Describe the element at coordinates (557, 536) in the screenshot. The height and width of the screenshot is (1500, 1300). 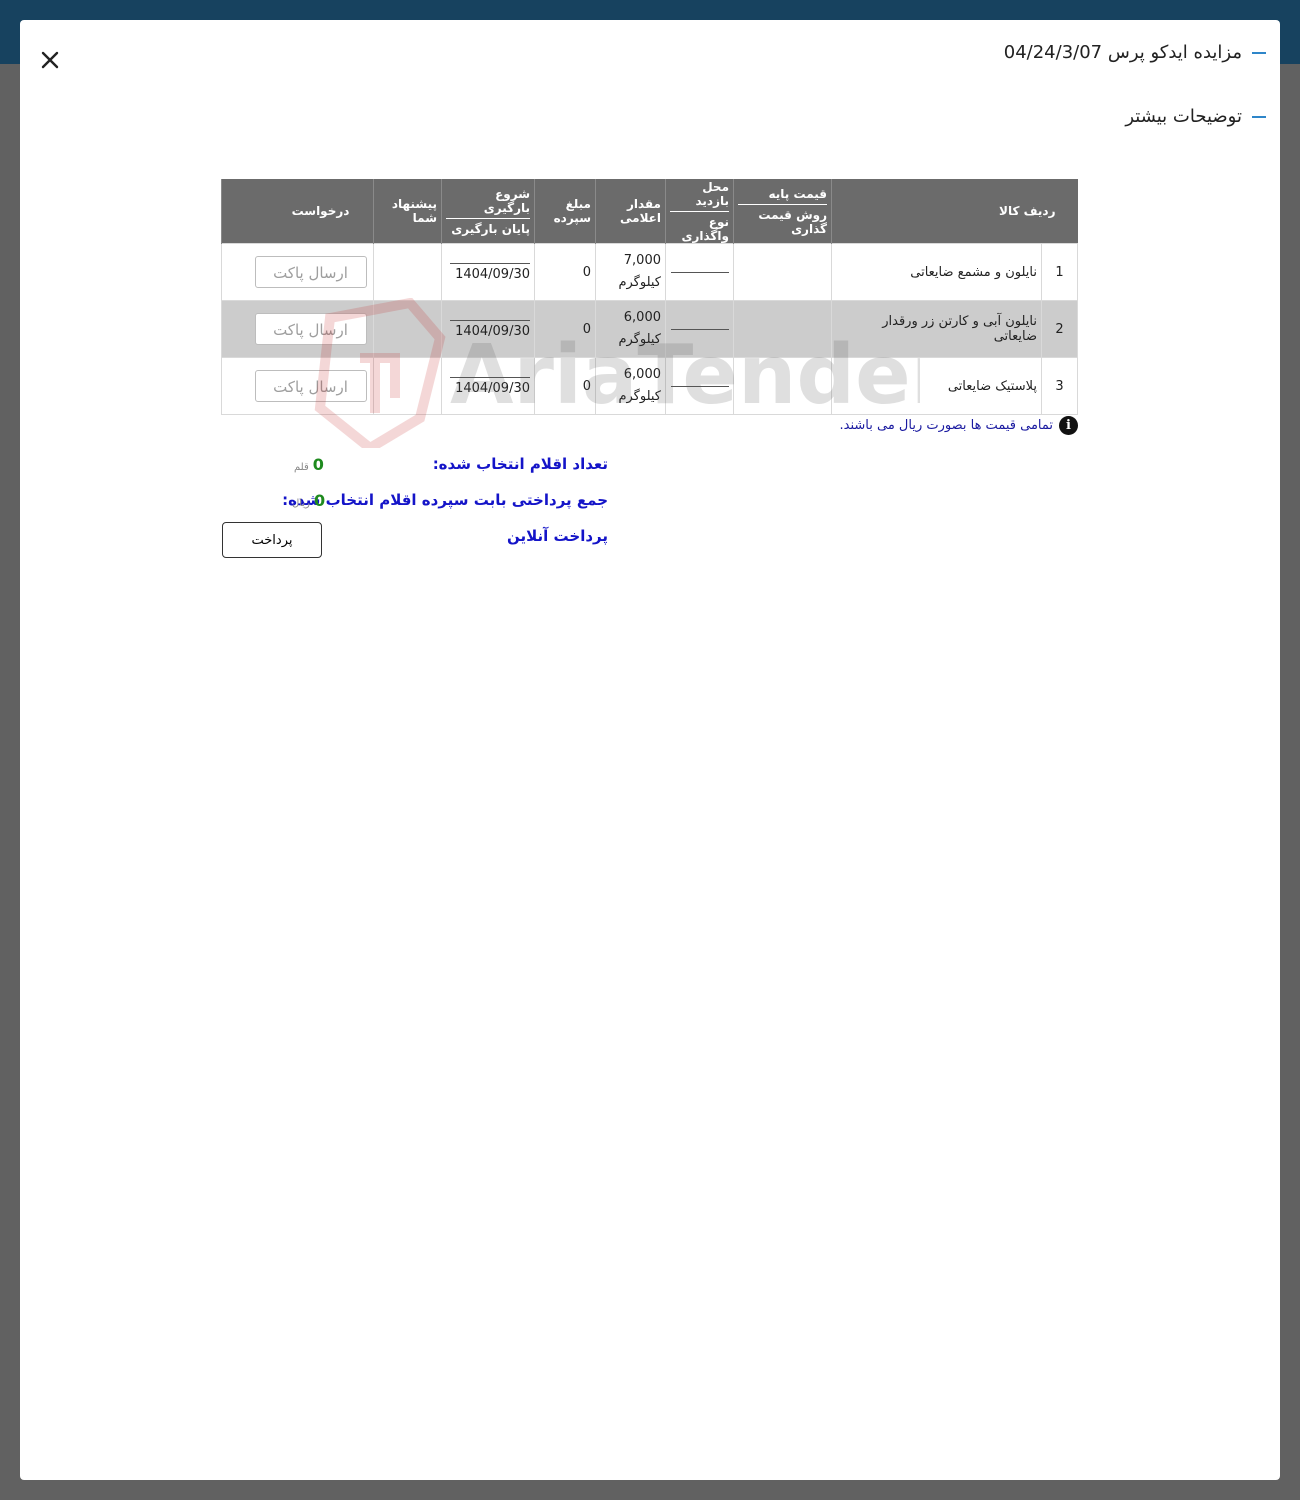
I see `online-payment-label: پرداخت آنلاین` at that location.